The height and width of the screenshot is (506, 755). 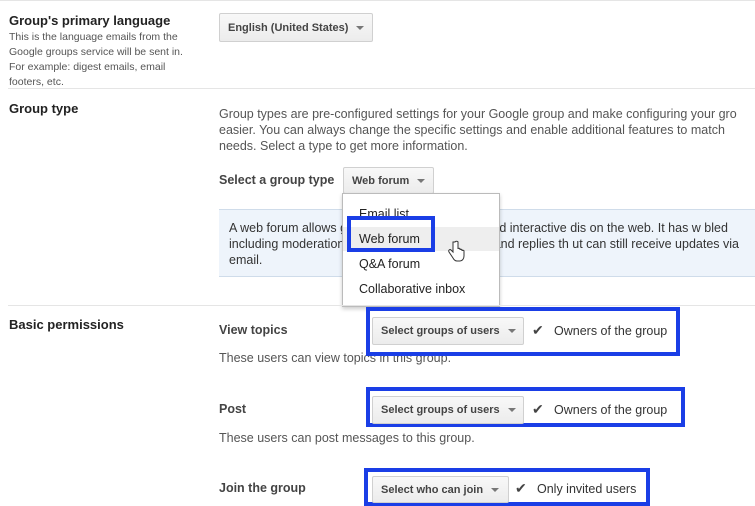 I want to click on group-type-select-value: Web forum, so click(x=381, y=180).